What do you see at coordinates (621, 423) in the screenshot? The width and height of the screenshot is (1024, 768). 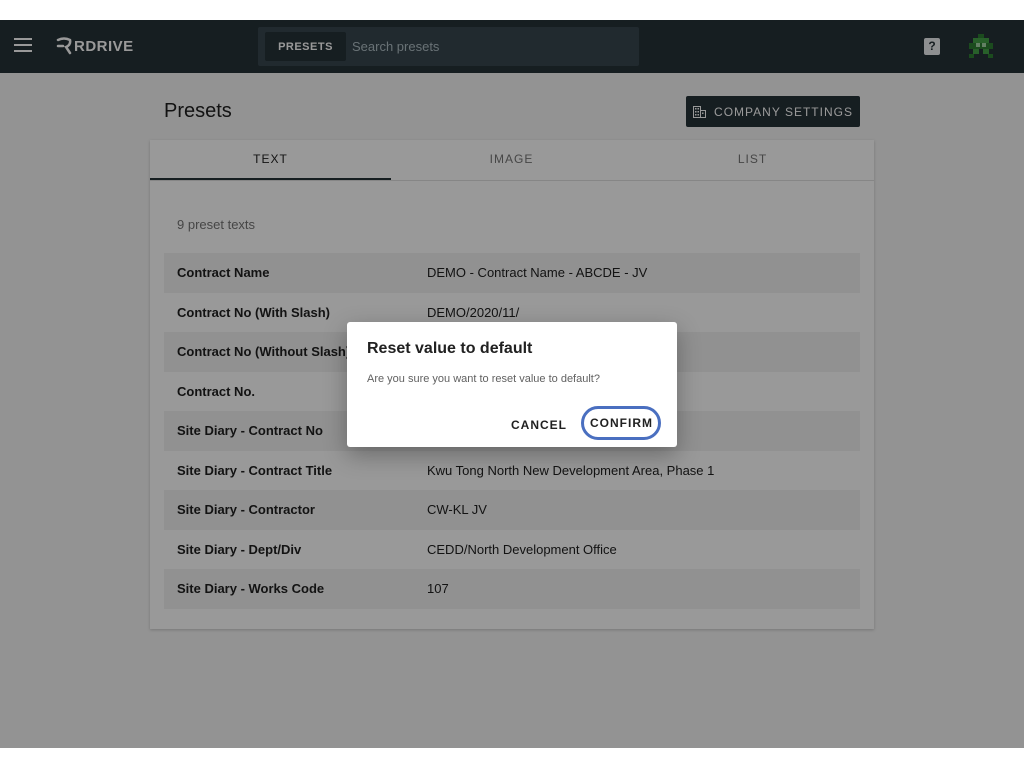 I see `confirm-button: CONFIRM` at bounding box center [621, 423].